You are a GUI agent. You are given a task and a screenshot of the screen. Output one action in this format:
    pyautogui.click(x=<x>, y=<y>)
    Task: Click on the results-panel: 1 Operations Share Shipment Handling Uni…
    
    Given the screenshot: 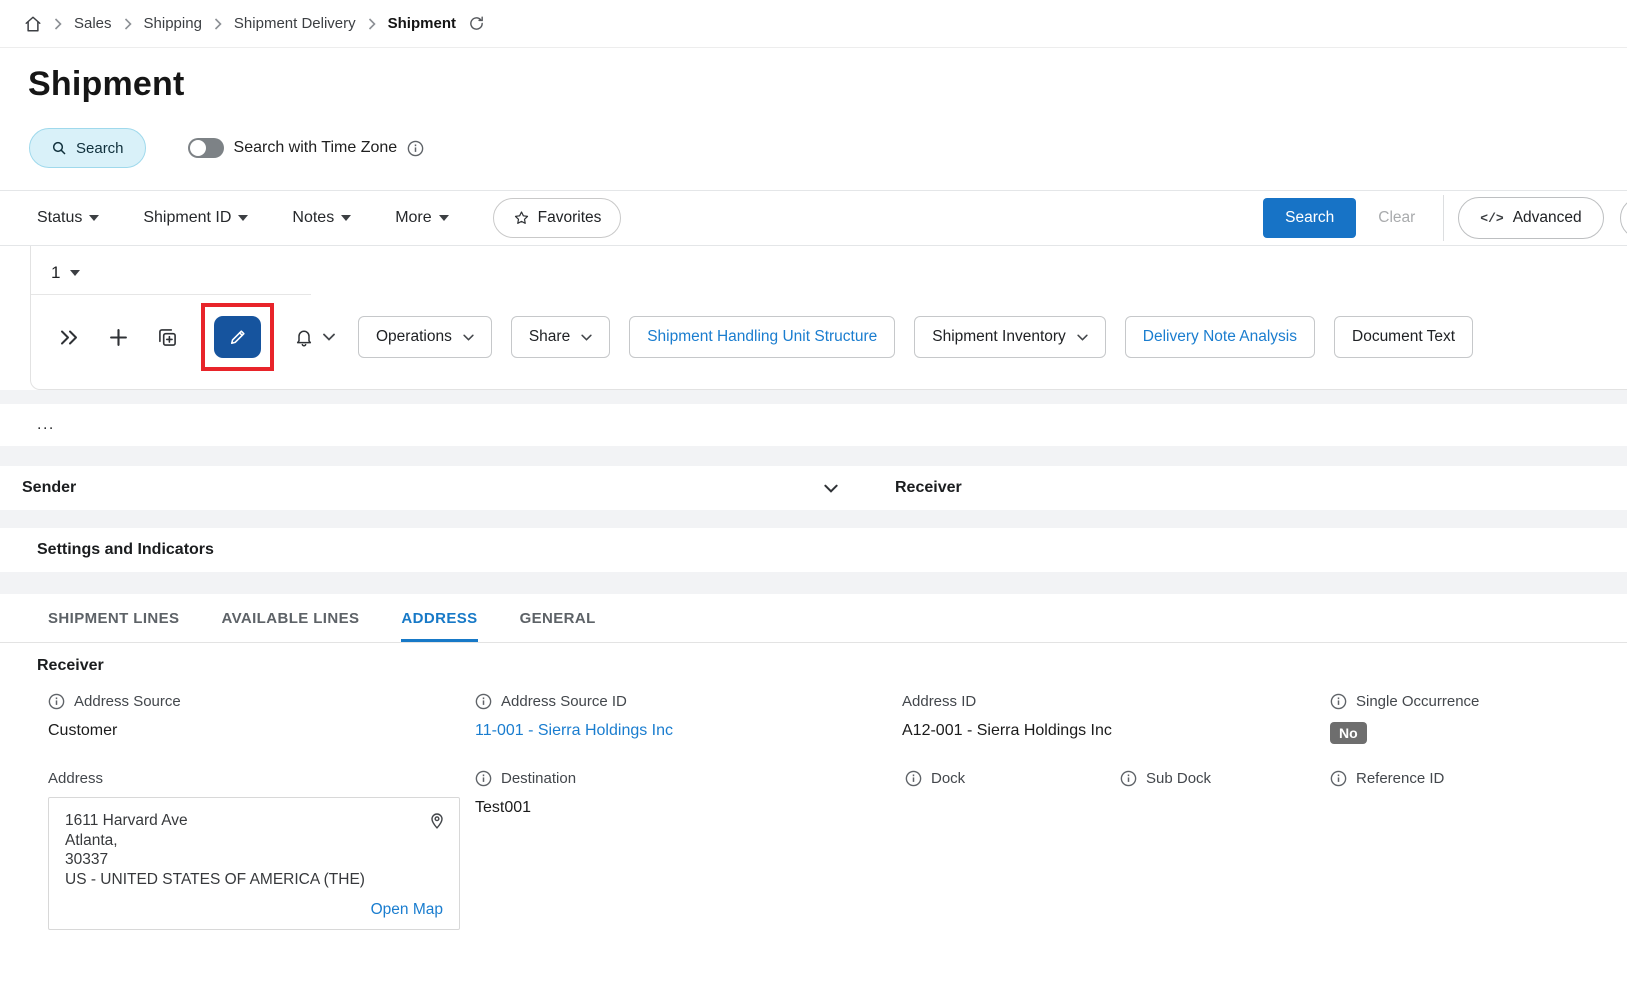 What is the action you would take?
    pyautogui.click(x=828, y=318)
    